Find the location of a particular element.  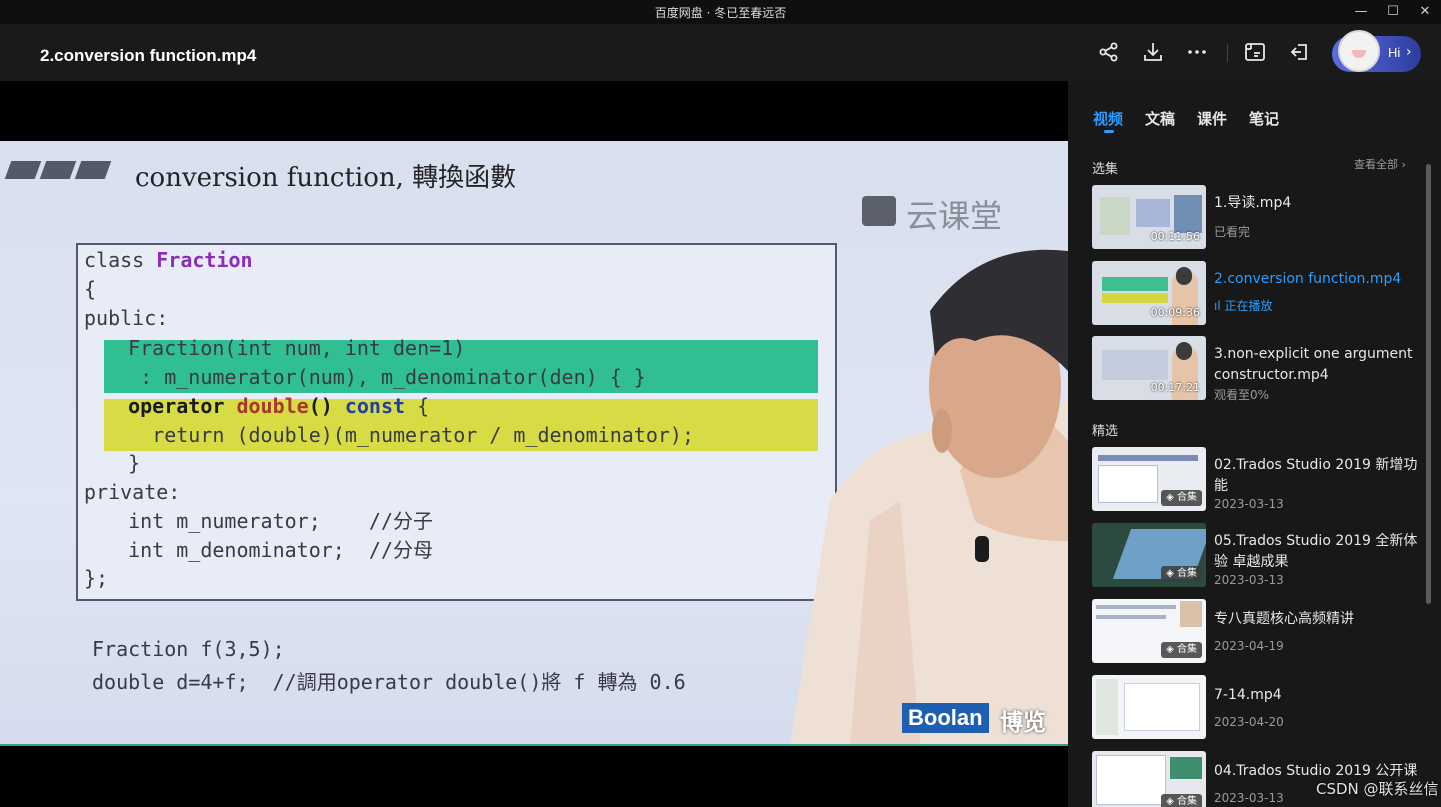

user-avatar-button: Hi › is located at coordinates (1376, 51).